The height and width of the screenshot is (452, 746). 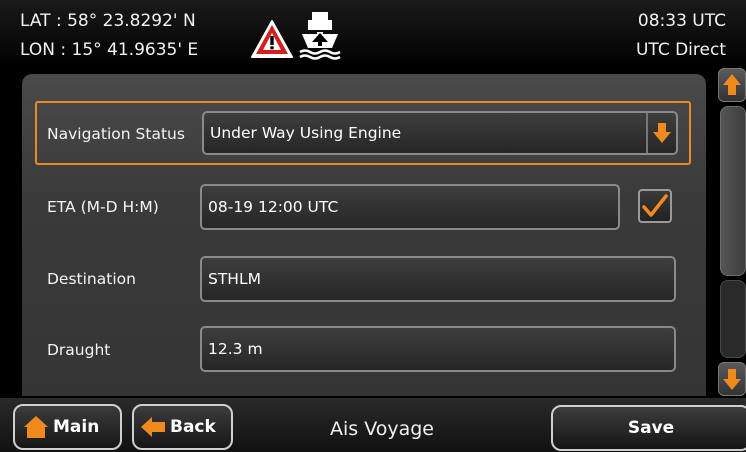 What do you see at coordinates (91, 279) in the screenshot?
I see `destination-label: Destination` at bounding box center [91, 279].